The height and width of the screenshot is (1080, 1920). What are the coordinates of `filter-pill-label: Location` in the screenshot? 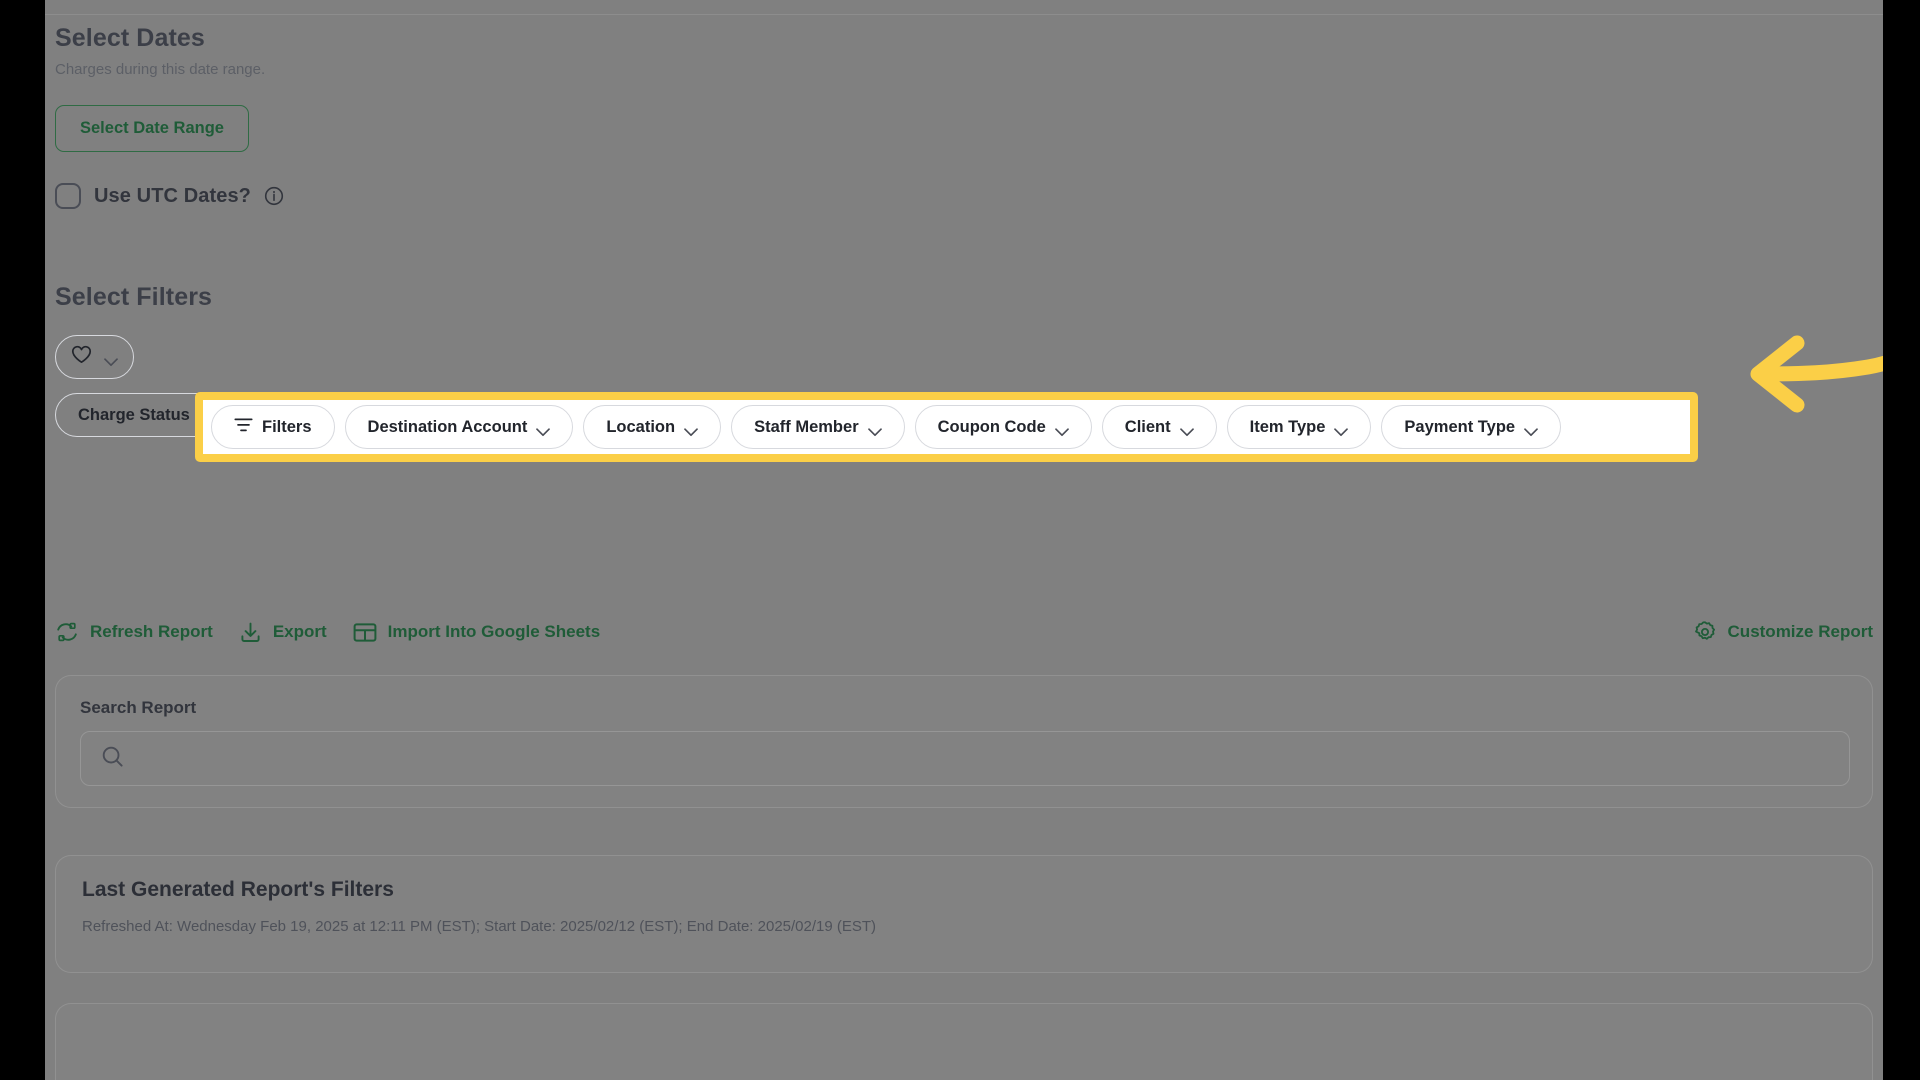 It's located at (641, 426).